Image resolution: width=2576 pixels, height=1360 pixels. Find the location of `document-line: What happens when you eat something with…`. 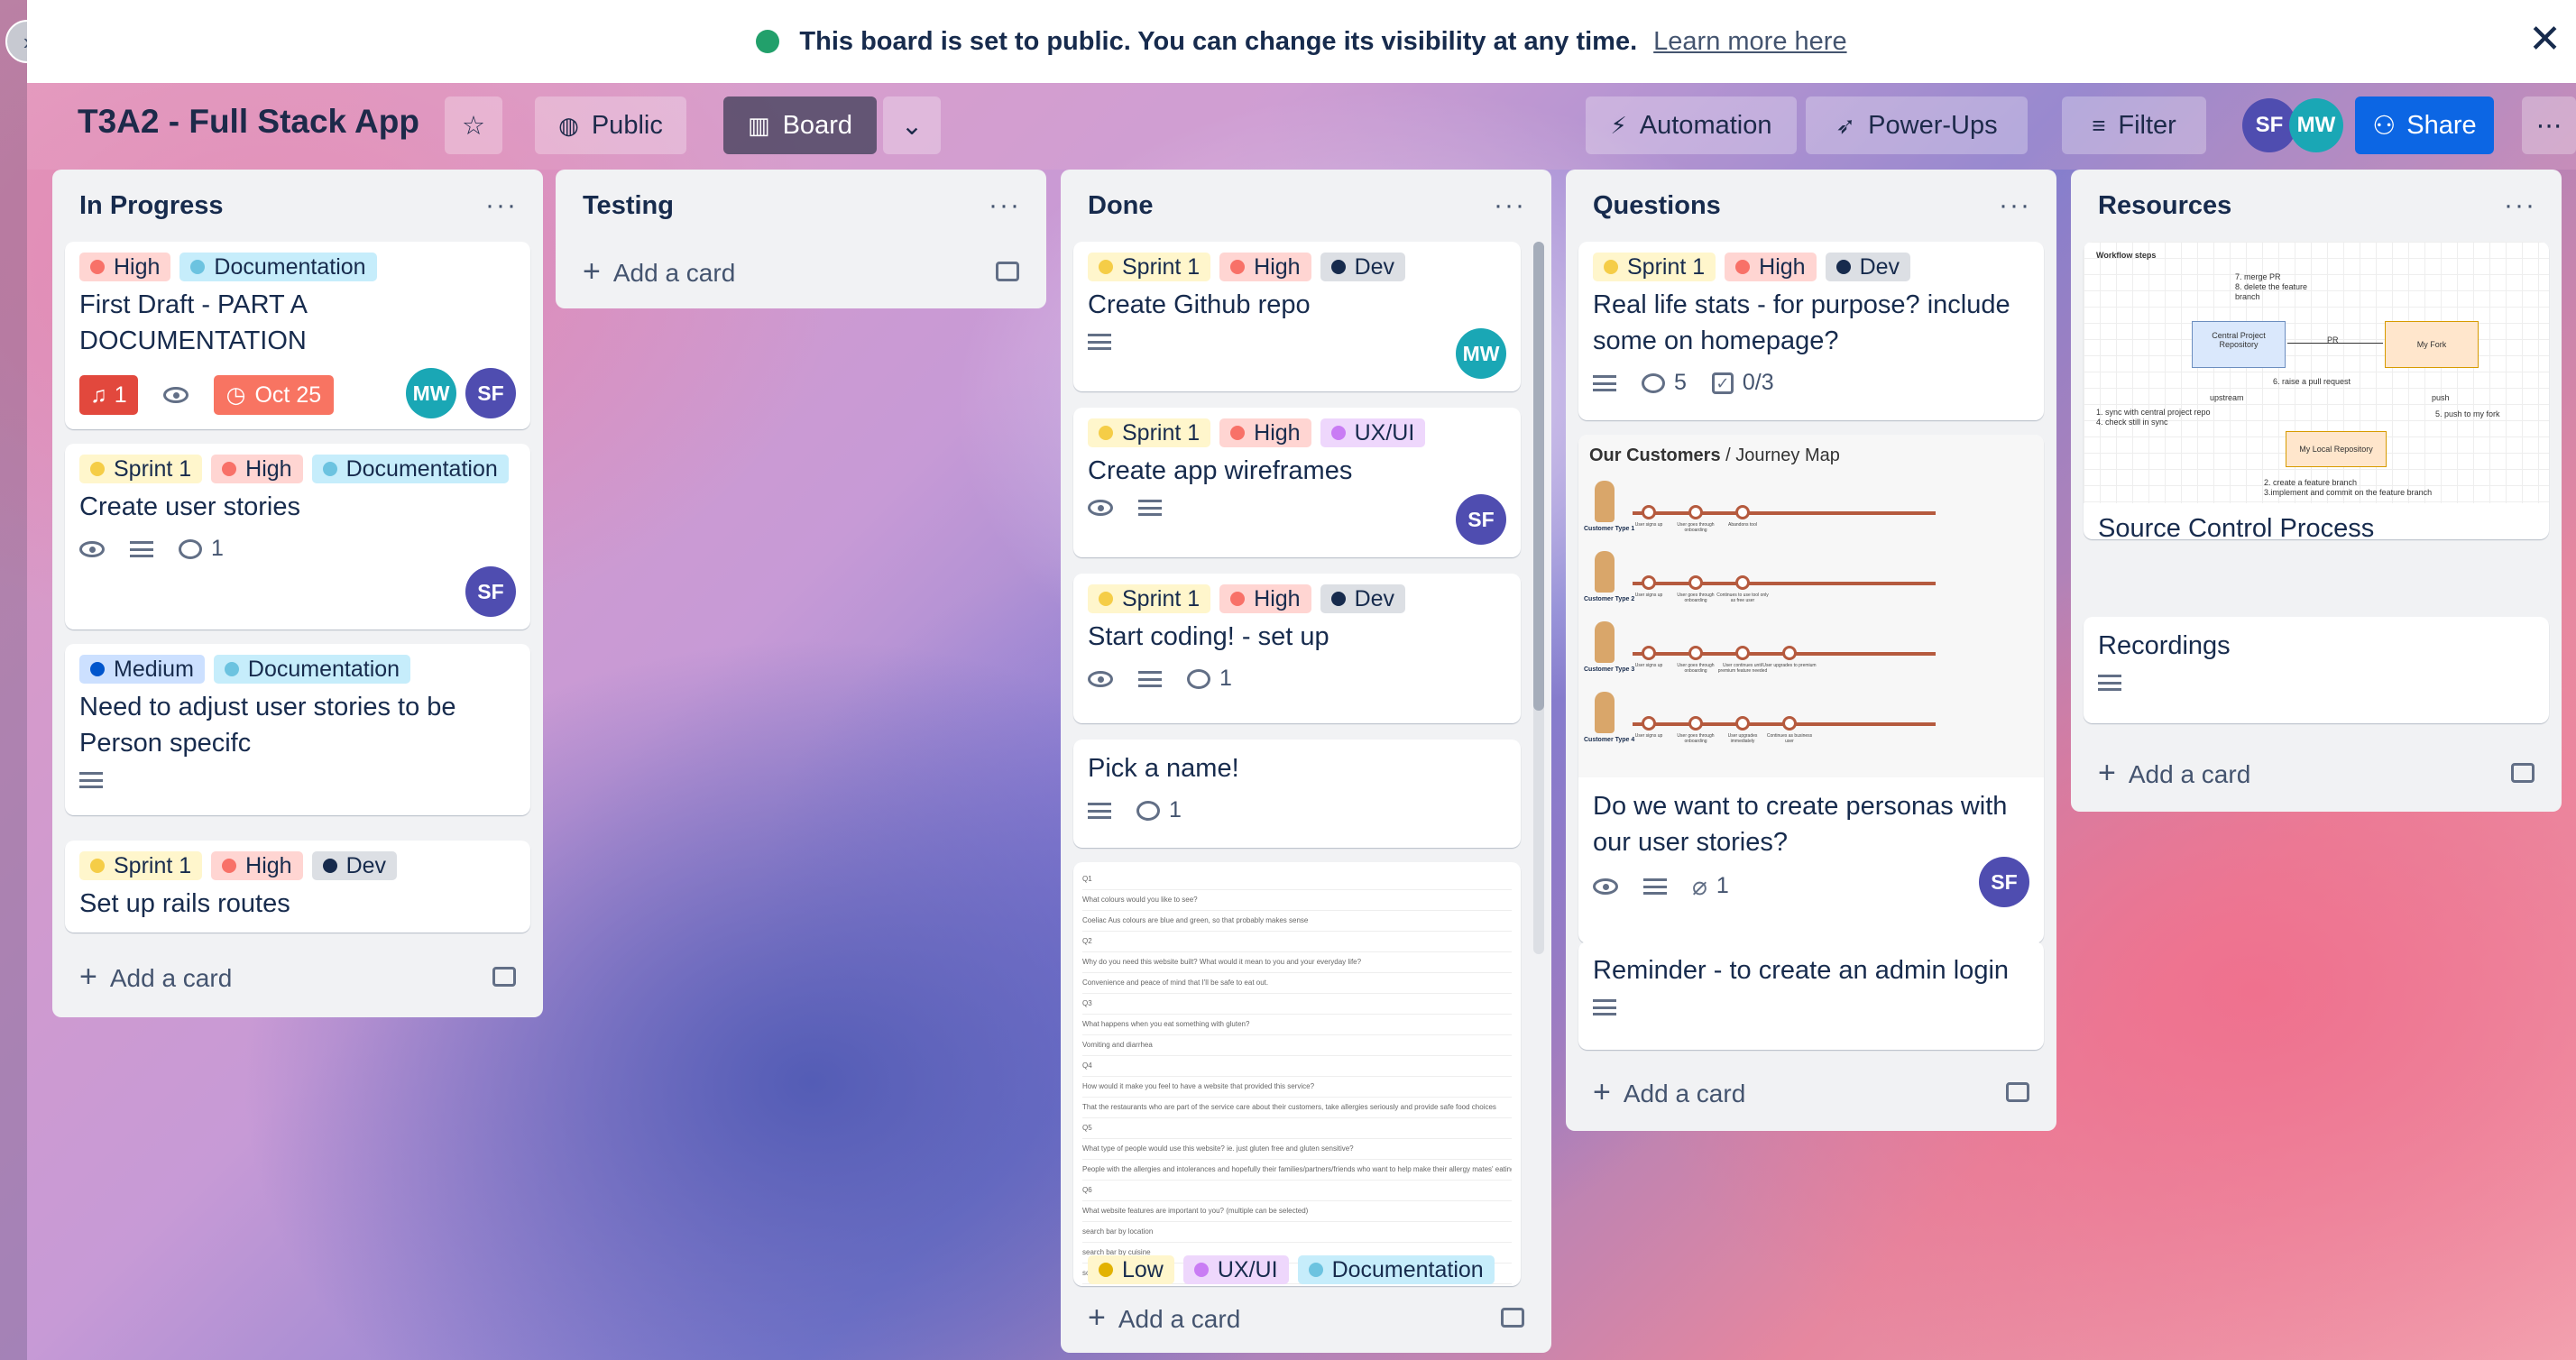

document-line: What happens when you eat something with… is located at coordinates (1297, 1025).